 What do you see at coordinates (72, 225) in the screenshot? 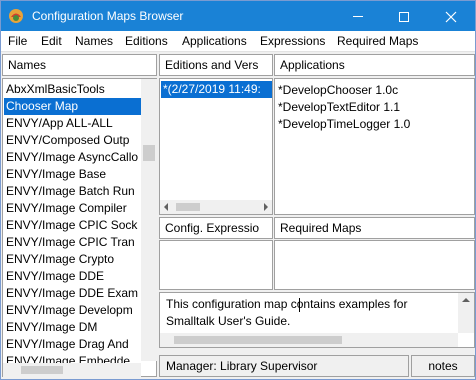
I see `list-item: ENVY/Image CPIC Sock` at bounding box center [72, 225].